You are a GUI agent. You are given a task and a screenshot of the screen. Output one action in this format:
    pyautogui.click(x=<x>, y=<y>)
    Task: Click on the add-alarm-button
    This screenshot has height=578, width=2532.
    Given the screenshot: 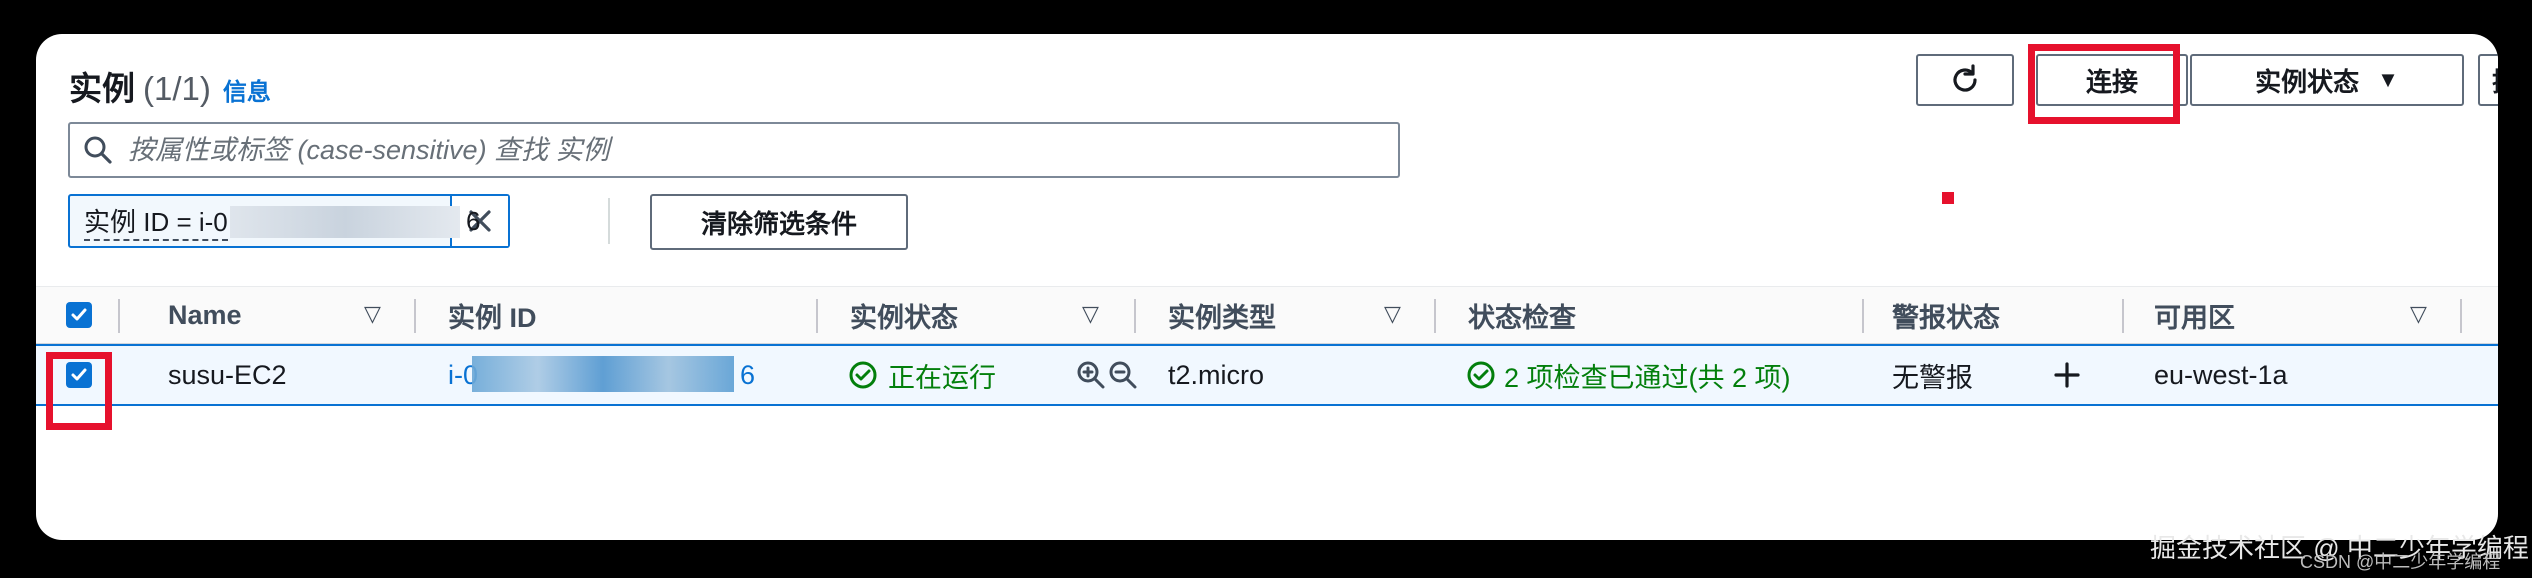 What is the action you would take?
    pyautogui.click(x=2067, y=375)
    